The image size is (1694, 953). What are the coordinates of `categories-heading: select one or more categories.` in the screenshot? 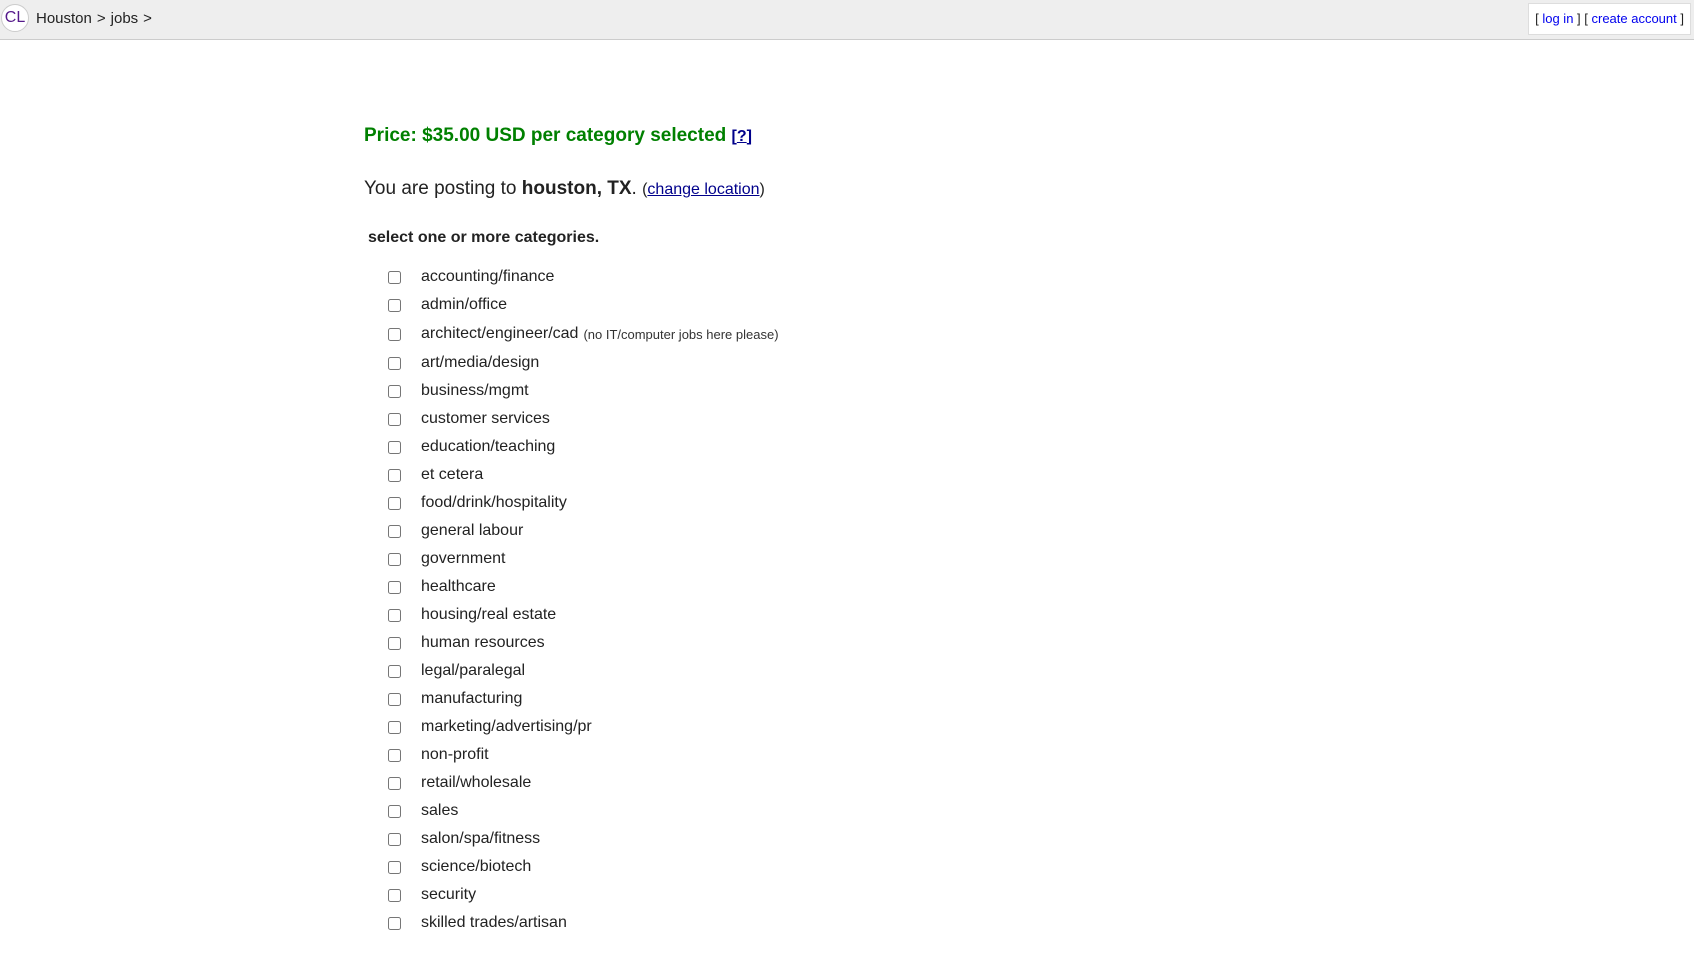 It's located at (484, 237).